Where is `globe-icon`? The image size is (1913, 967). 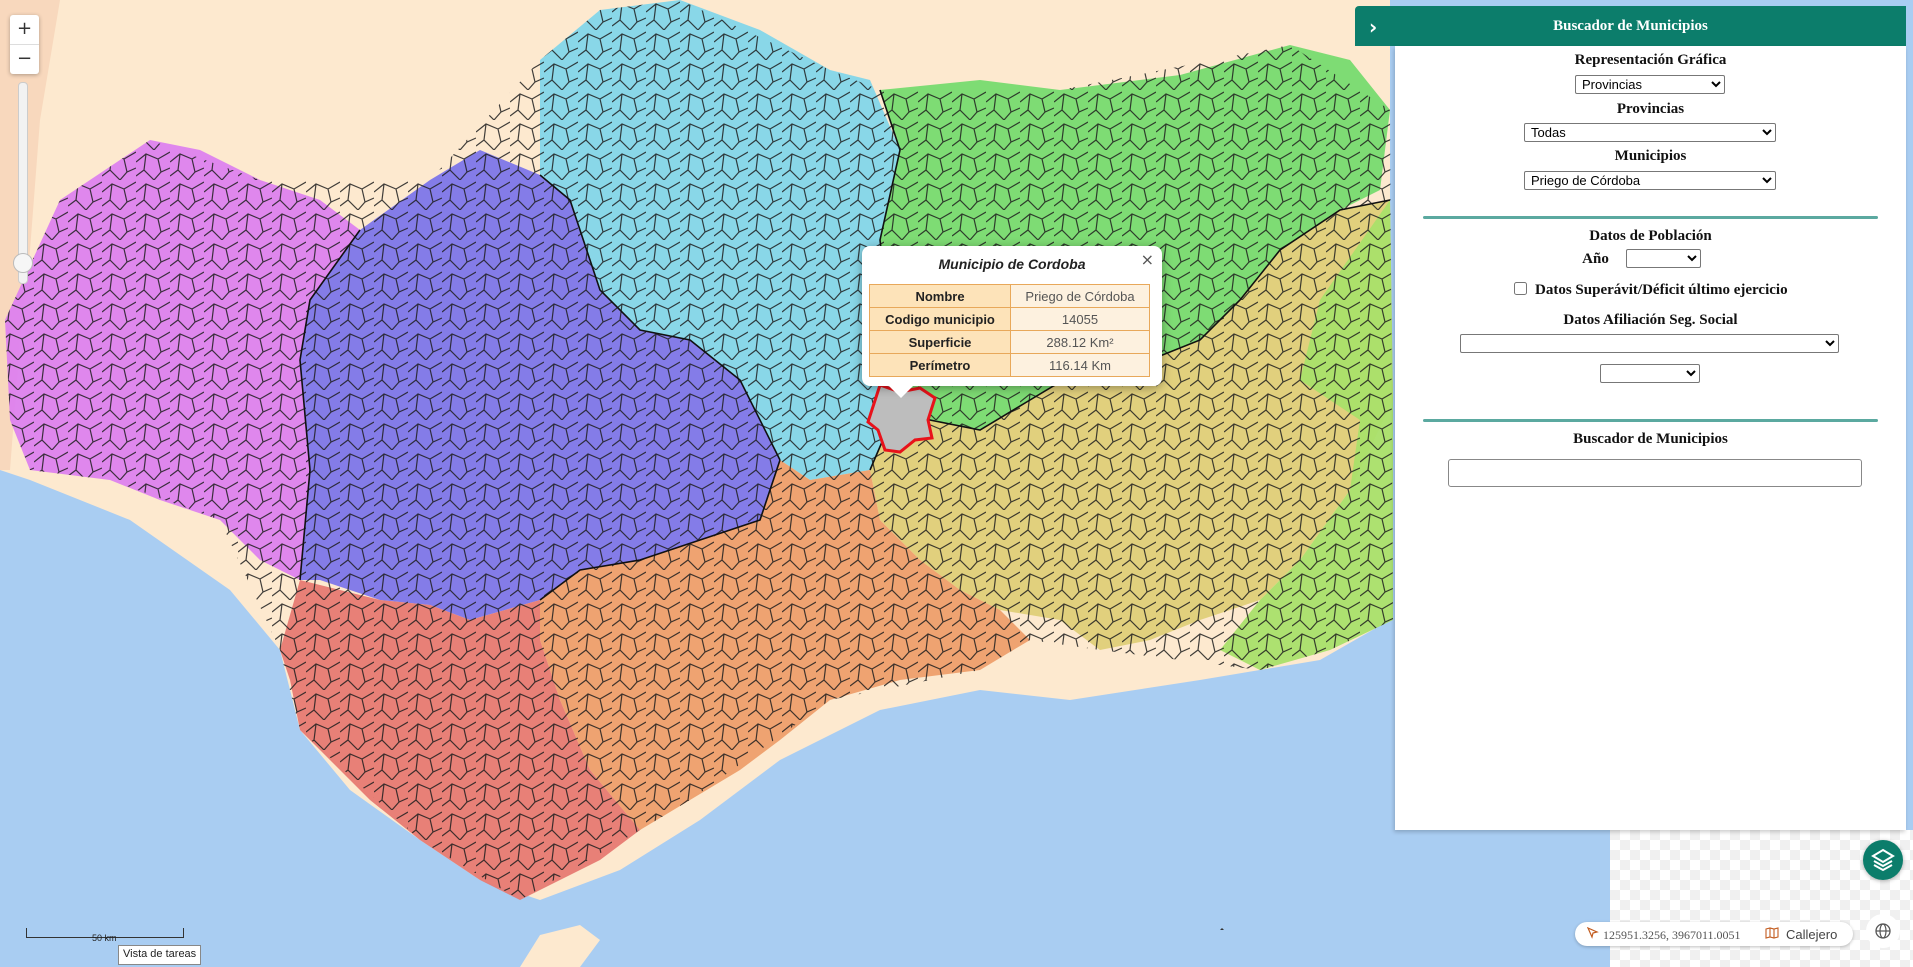 globe-icon is located at coordinates (1883, 931).